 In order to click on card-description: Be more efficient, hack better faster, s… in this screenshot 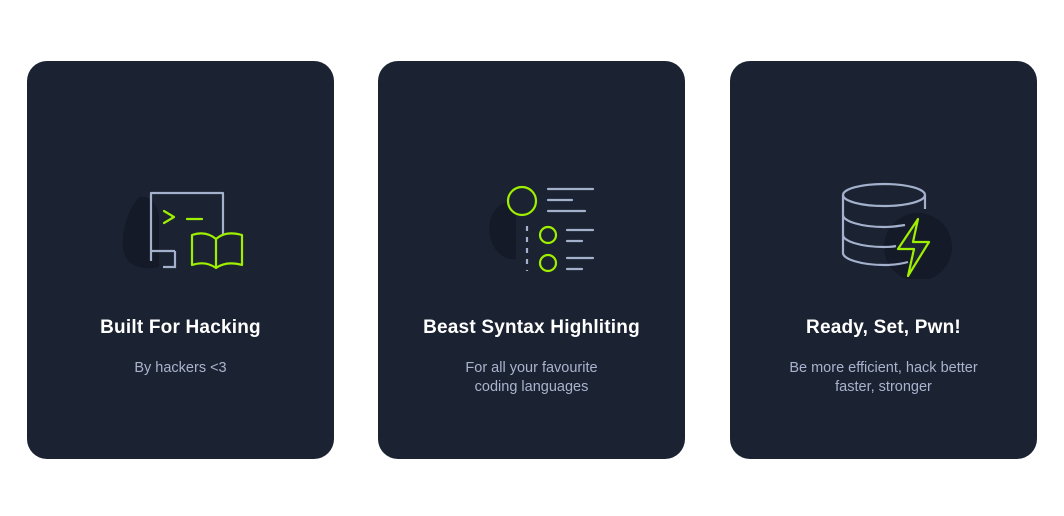, I will do `click(883, 378)`.